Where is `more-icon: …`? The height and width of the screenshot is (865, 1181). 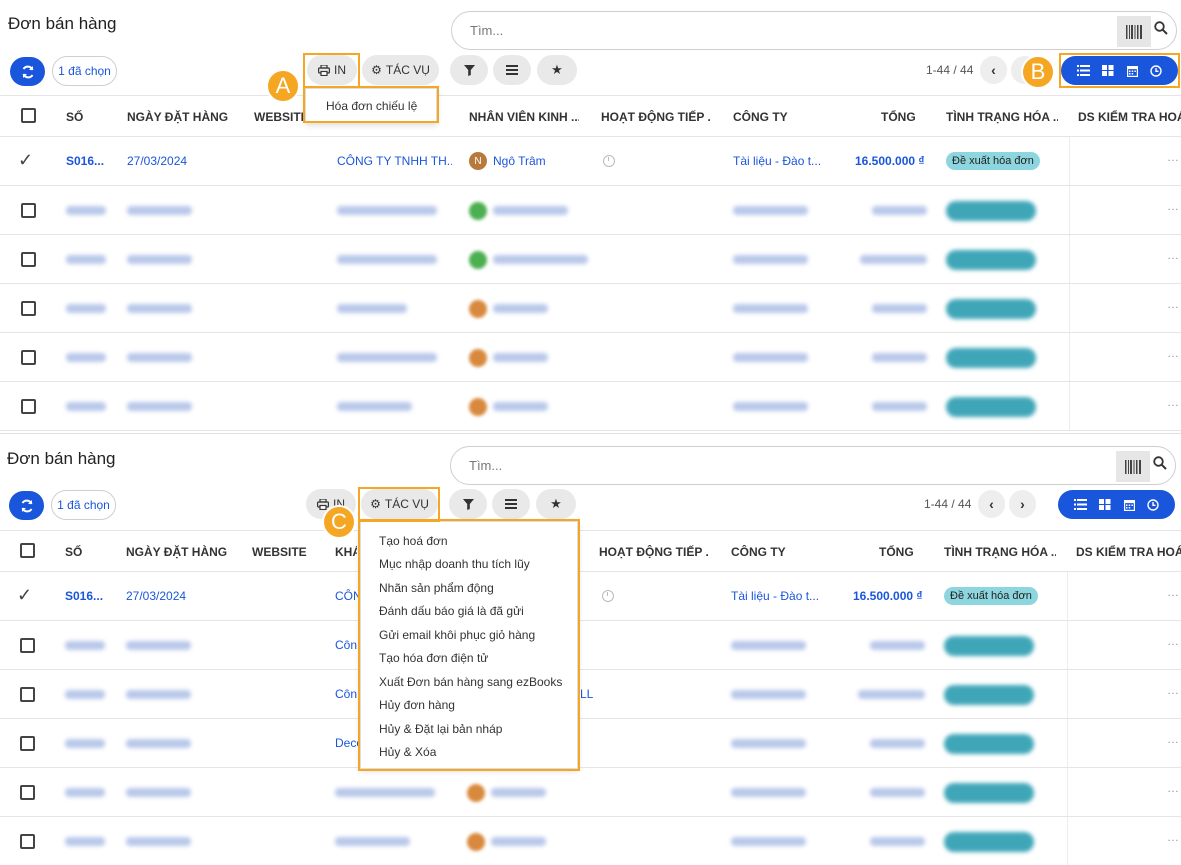
more-icon: … is located at coordinates (1173, 788).